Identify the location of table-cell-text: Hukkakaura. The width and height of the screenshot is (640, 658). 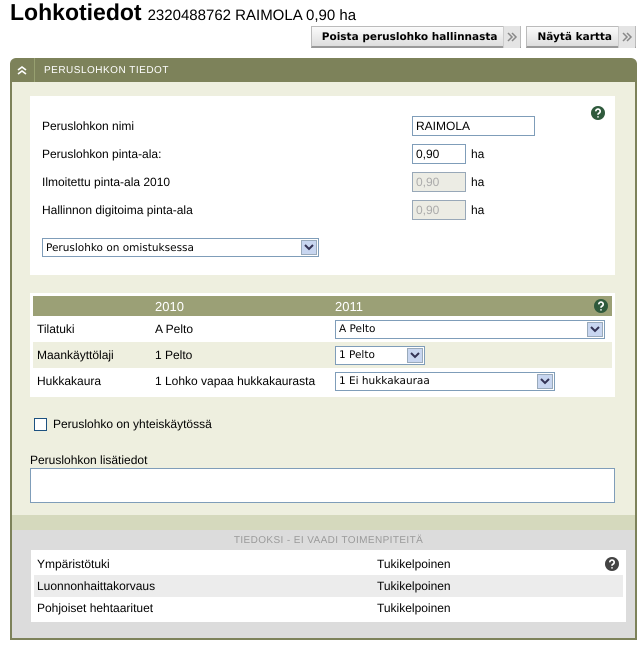
(69, 381).